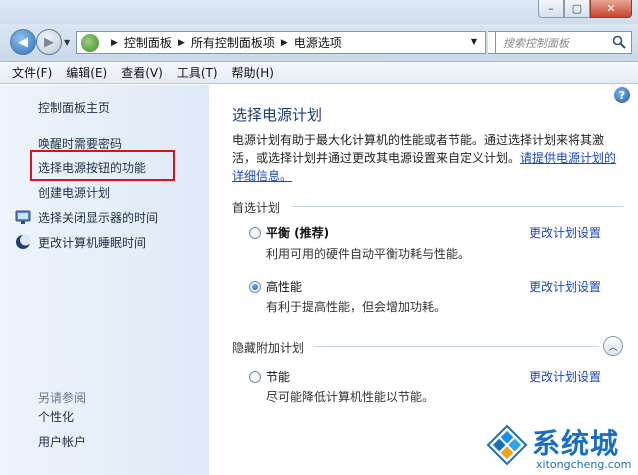 This screenshot has width=638, height=475. What do you see at coordinates (74, 192) in the screenshot?
I see `sidebar-item-create-plan: 创建电源计划` at bounding box center [74, 192].